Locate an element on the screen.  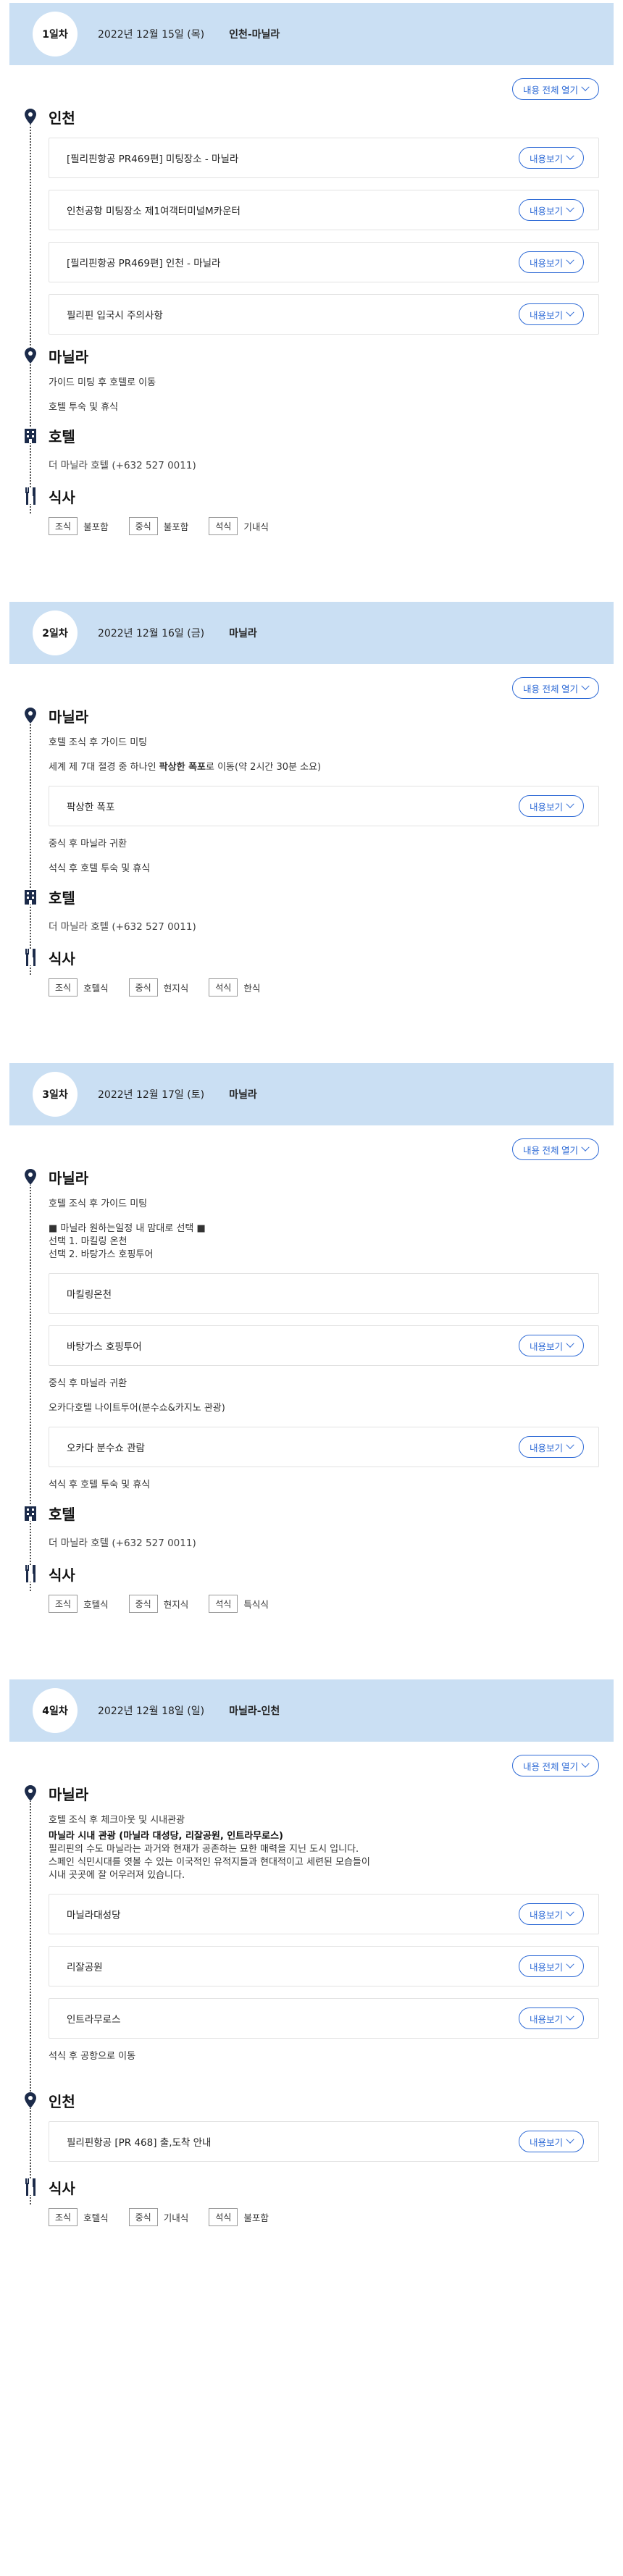
day-badge: 4일차 is located at coordinates (55, 1710).